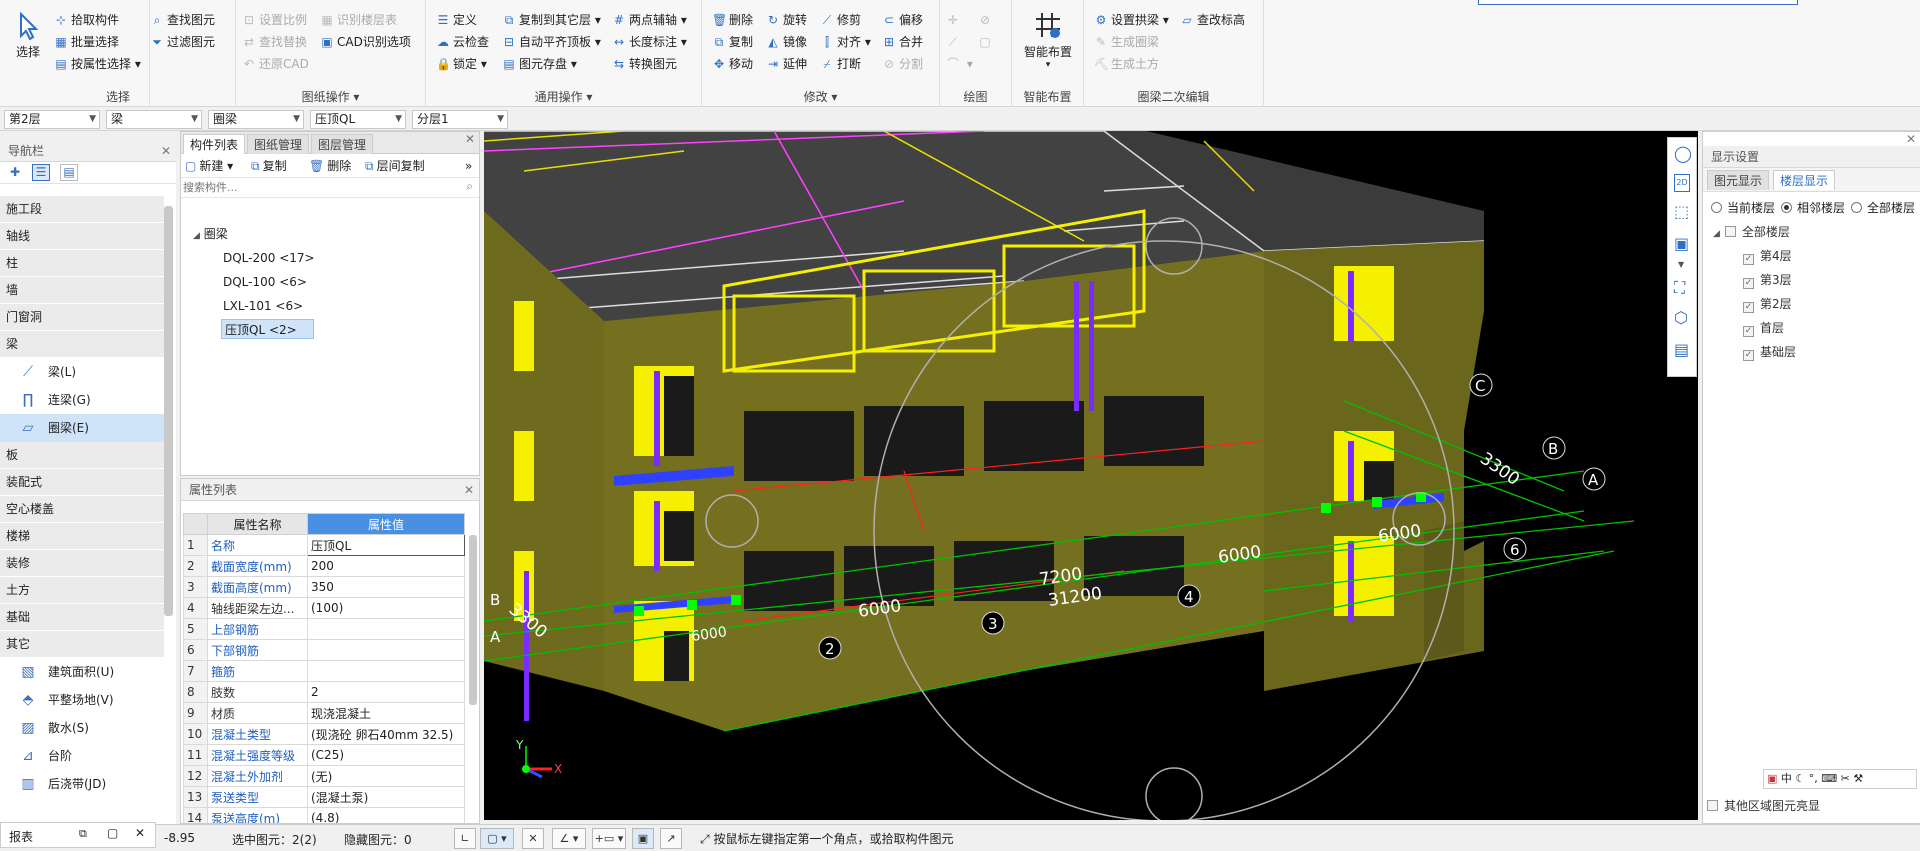 This screenshot has width=1920, height=851. What do you see at coordinates (168, 411) in the screenshot?
I see `nav-scrollbar` at bounding box center [168, 411].